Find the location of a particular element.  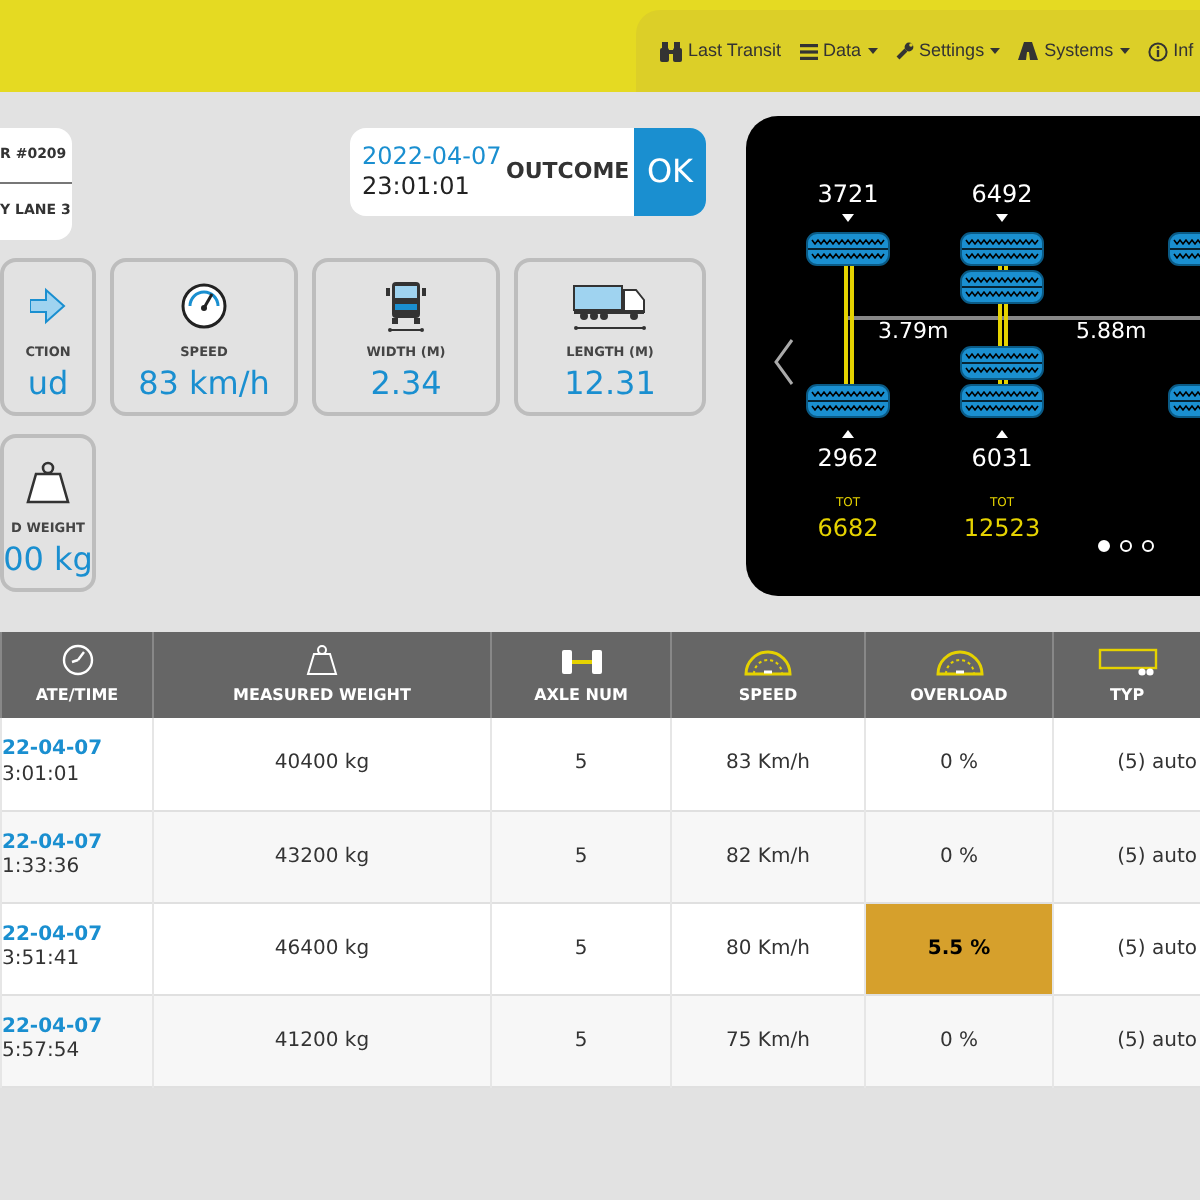

nav-menu-item: Data is located at coordinates (838, 51).